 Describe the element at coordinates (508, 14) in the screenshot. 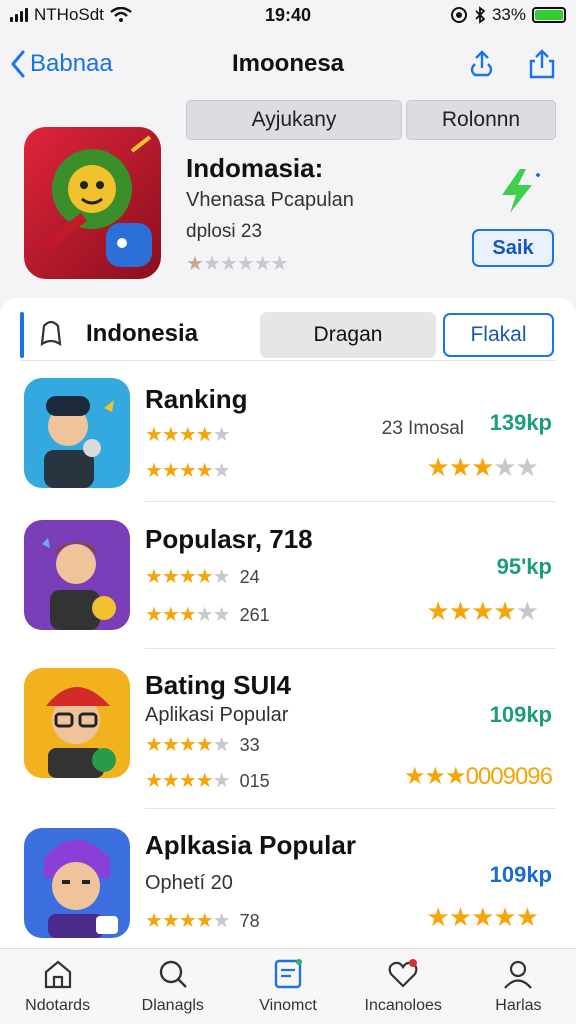

I see `battery-percent: 33%` at that location.